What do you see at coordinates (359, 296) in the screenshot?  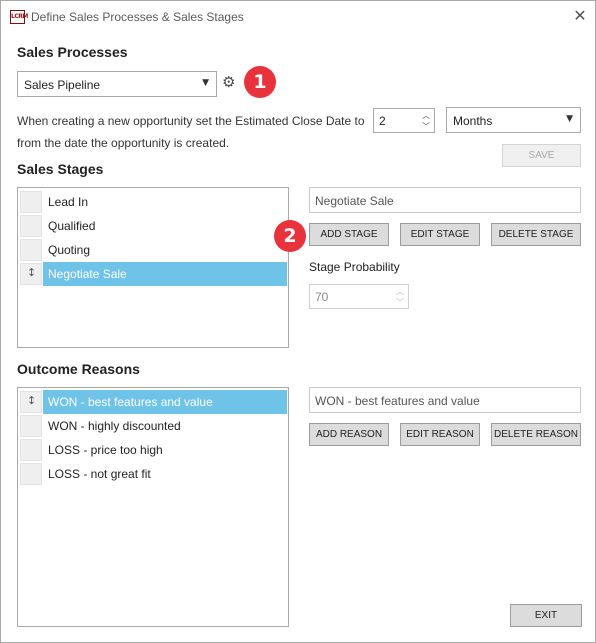 I see `stage-probability-stepper: 70 ︿ ﹀` at bounding box center [359, 296].